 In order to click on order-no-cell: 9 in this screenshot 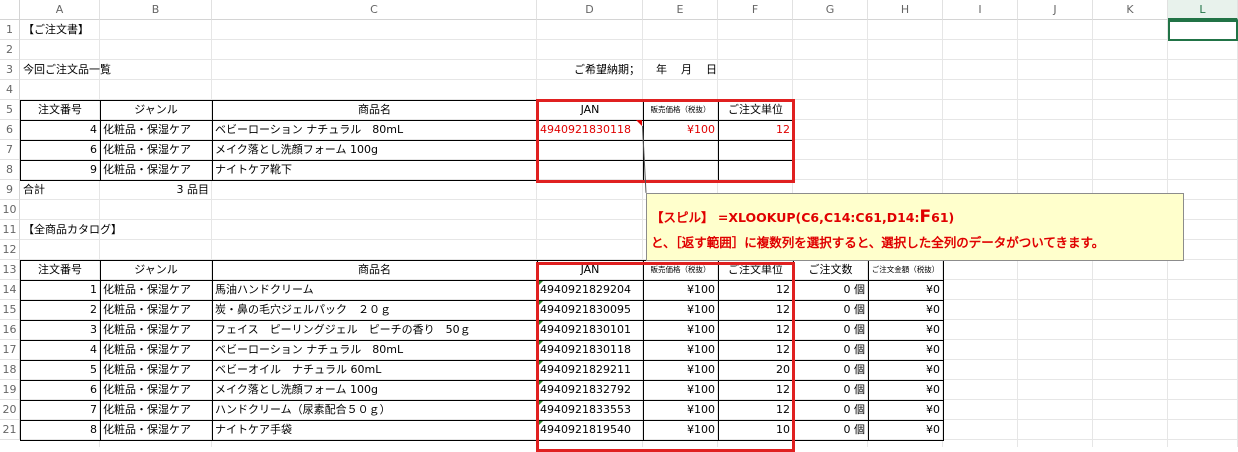, I will do `click(60, 170)`.